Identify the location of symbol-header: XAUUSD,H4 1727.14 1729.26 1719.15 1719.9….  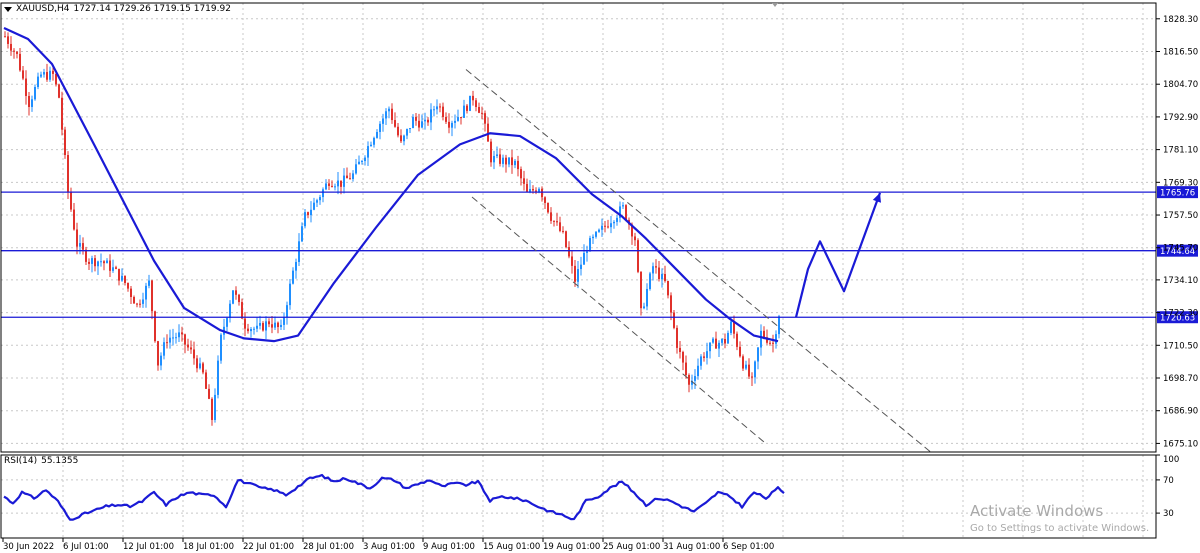
(117, 9).